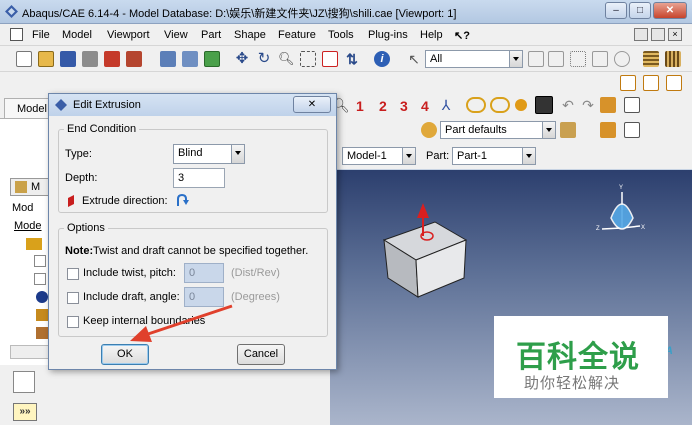 The image size is (692, 425). I want to click on tree-combo: M, so click(30, 187).